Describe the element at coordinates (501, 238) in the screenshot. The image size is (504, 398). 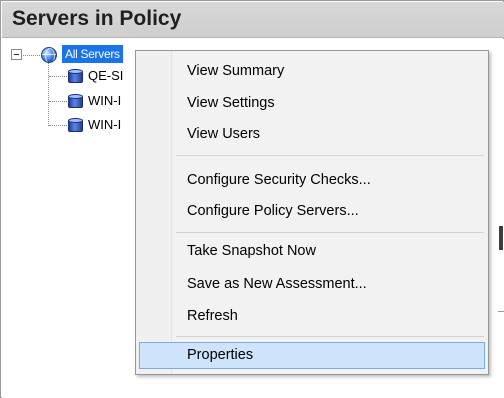
I see `scrollbar-thumb` at that location.